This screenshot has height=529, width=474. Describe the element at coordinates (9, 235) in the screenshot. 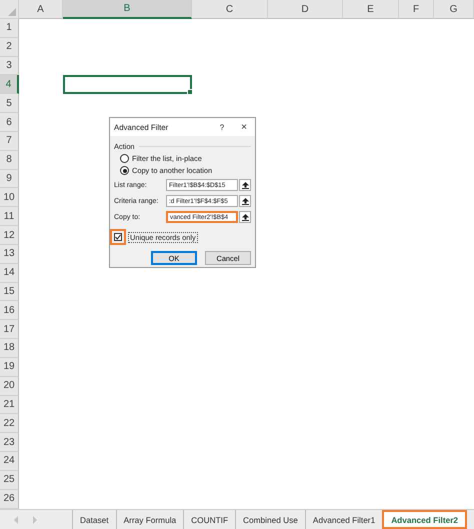

I see `row-header: 12` at that location.